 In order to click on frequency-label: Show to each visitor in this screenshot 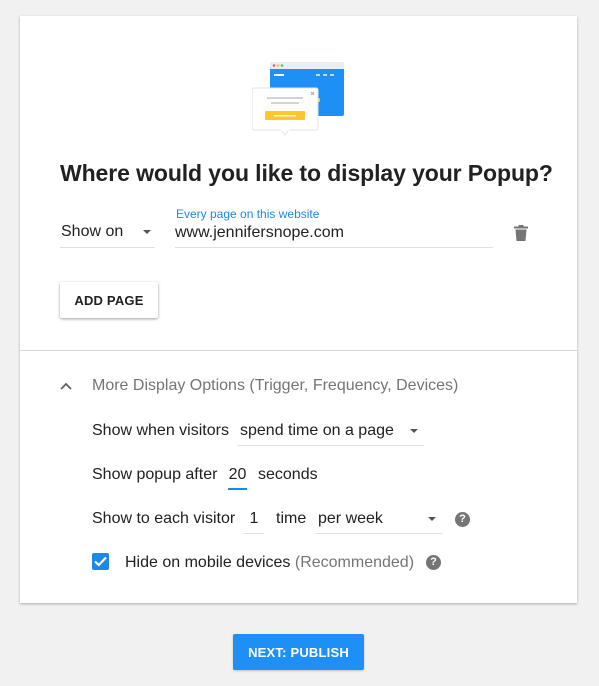, I will do `click(164, 518)`.